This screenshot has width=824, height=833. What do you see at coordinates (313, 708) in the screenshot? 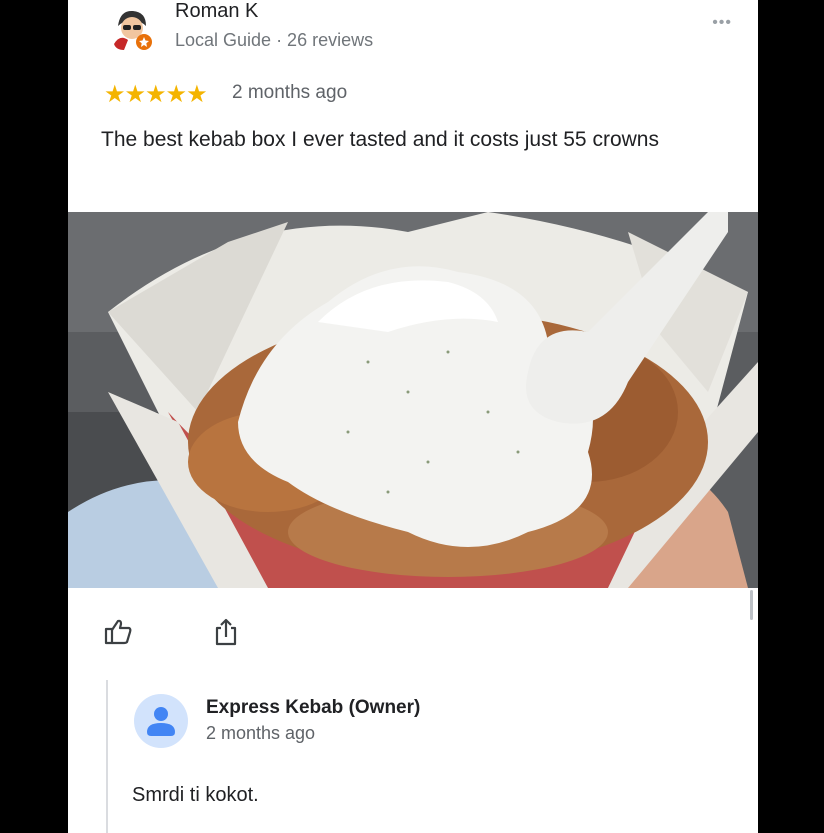
I see `owner-name: Express Kebab (Owner)` at bounding box center [313, 708].